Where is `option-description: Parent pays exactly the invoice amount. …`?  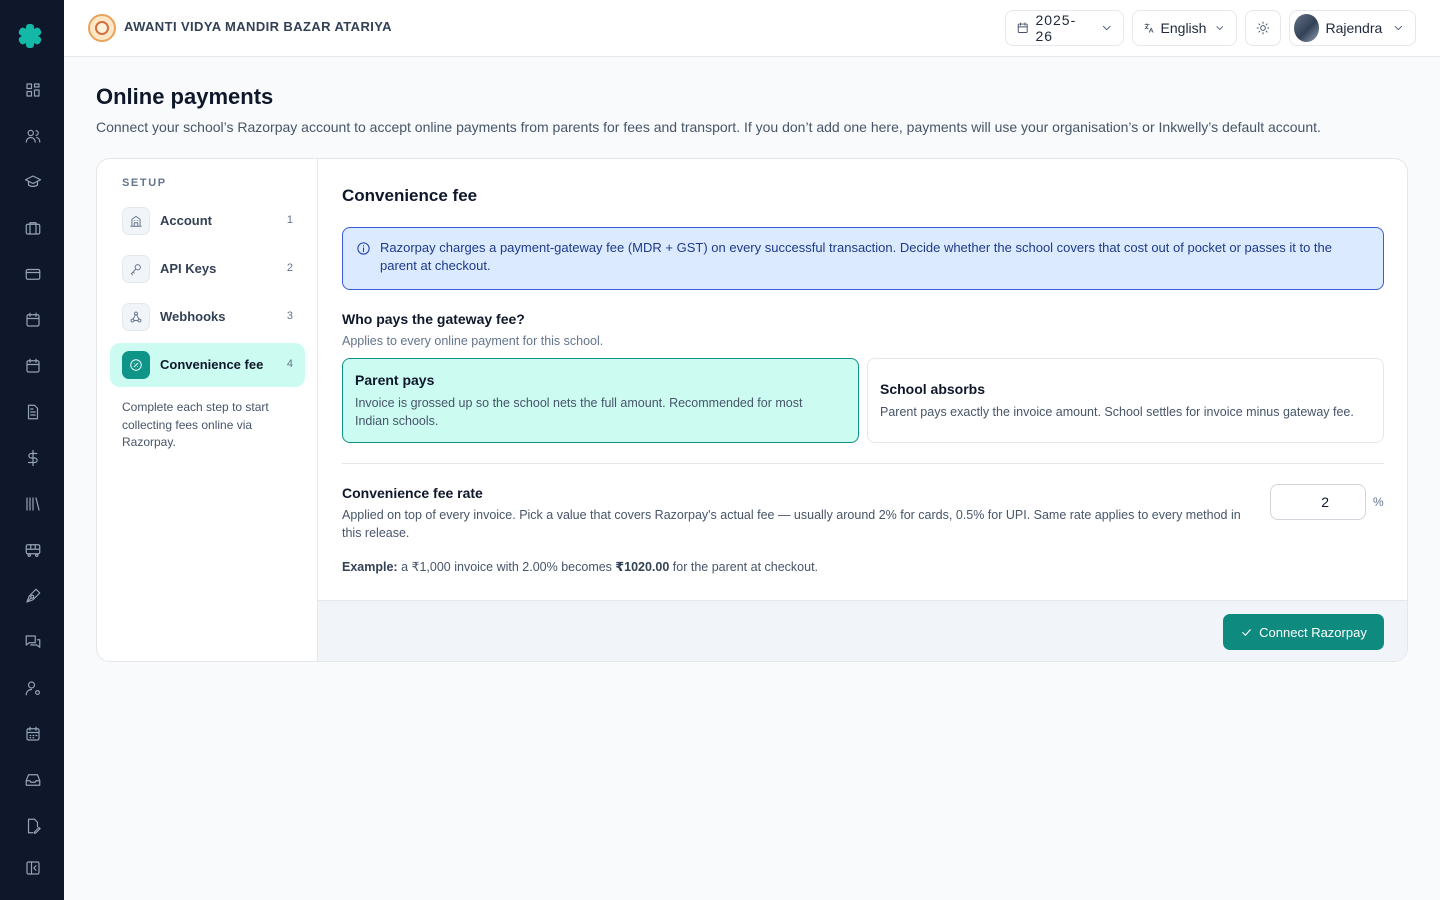
option-description: Parent pays exactly the invoice amount. … is located at coordinates (1117, 412).